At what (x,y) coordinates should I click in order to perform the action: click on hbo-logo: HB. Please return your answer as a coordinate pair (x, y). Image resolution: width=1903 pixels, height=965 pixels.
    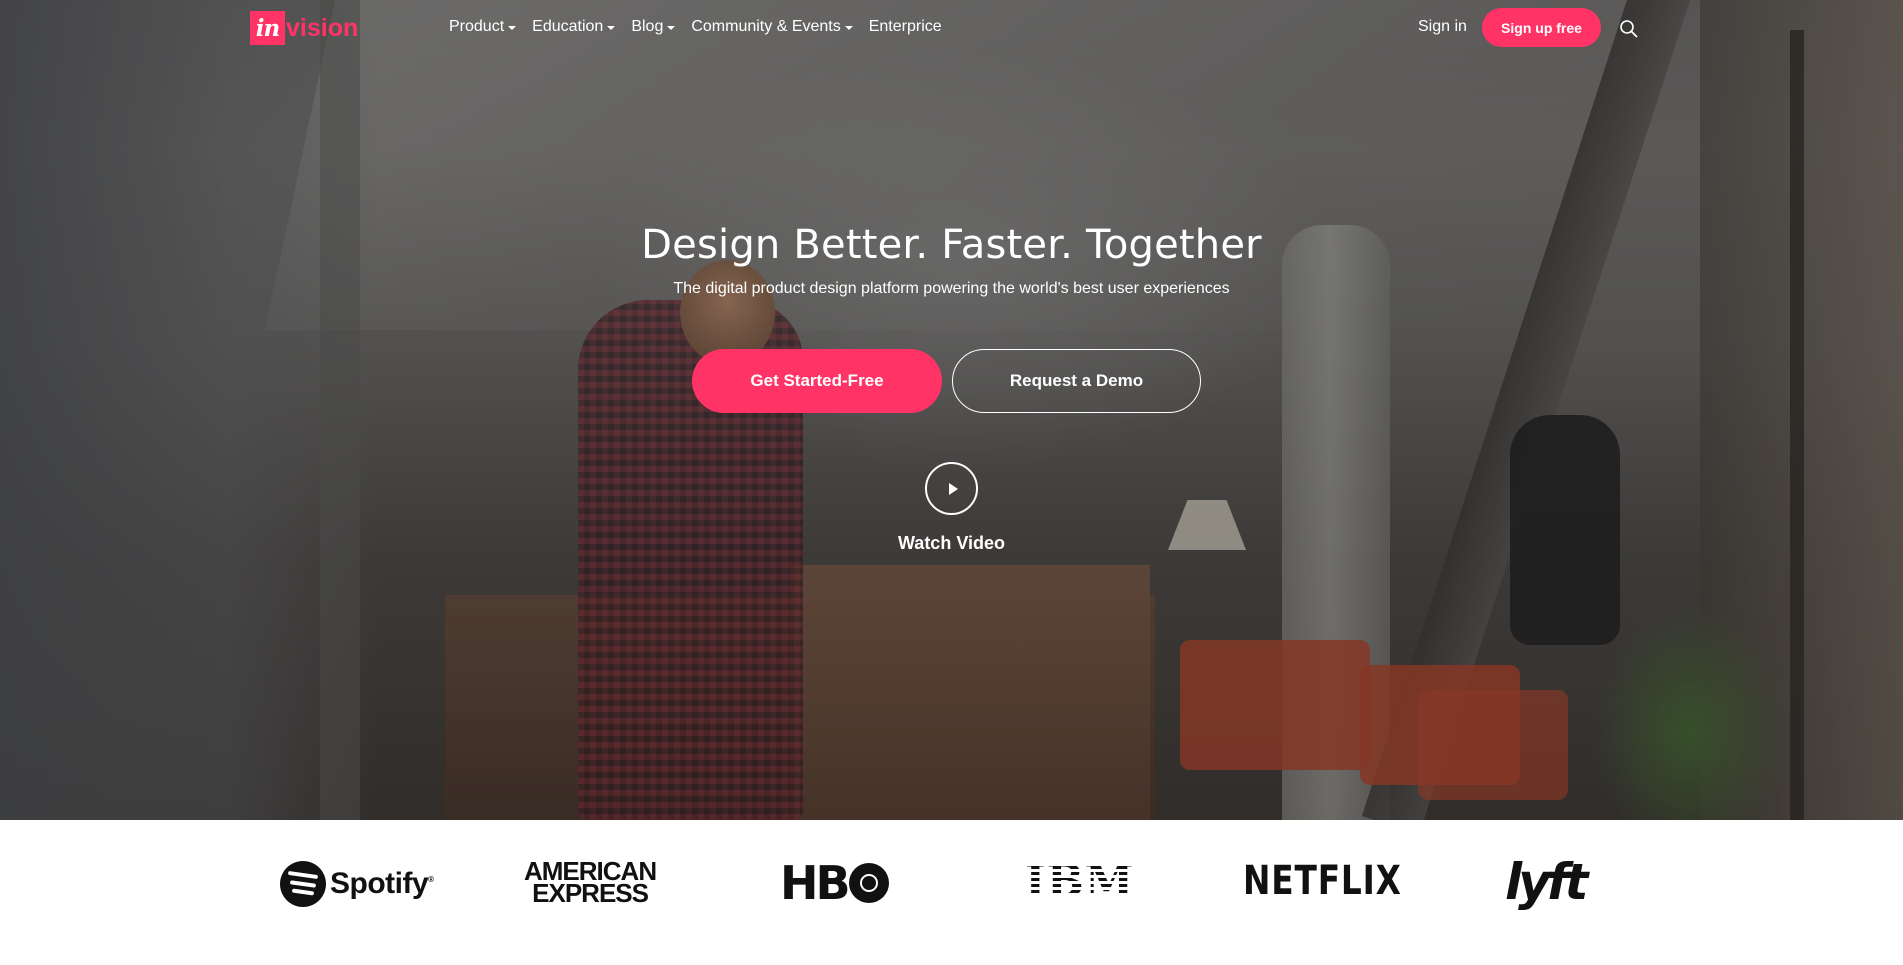
    Looking at the image, I should click on (834, 883).